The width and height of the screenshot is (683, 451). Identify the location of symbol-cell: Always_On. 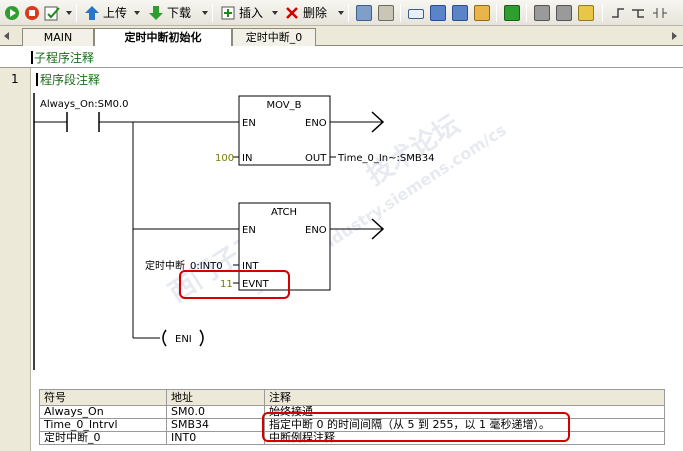
(103, 412).